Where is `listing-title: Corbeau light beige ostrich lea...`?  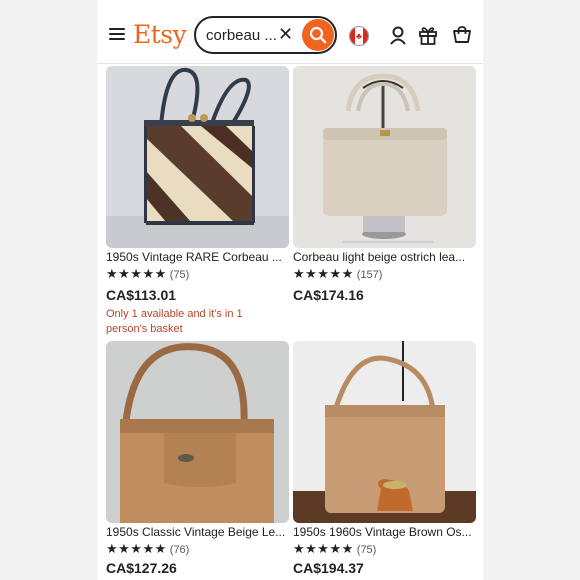
listing-title: Corbeau light beige ostrich lea... is located at coordinates (384, 257).